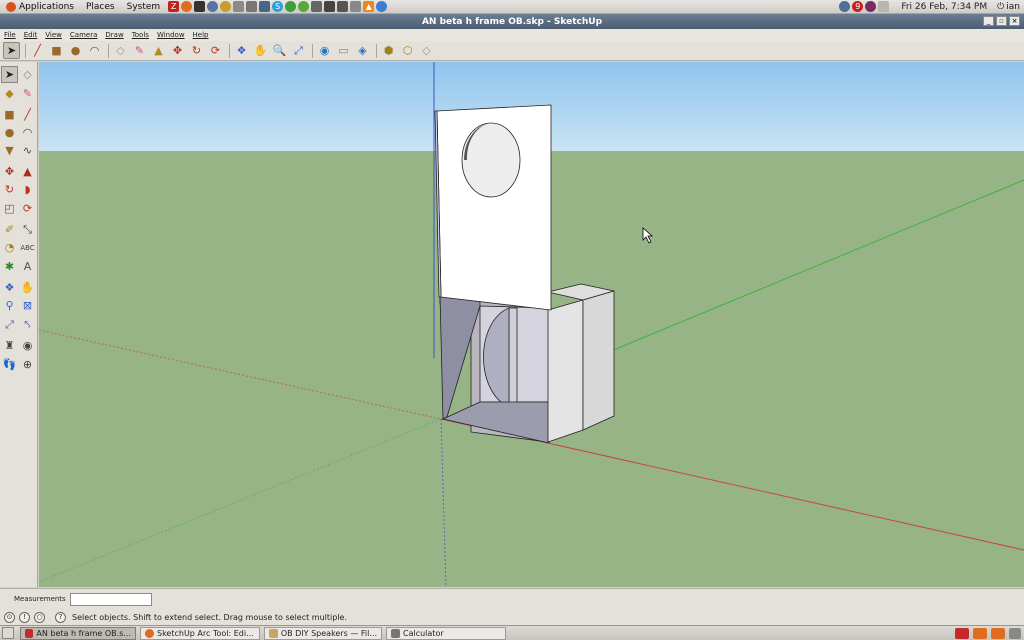  What do you see at coordinates (291, 6) in the screenshot?
I see `music-icon` at bounding box center [291, 6].